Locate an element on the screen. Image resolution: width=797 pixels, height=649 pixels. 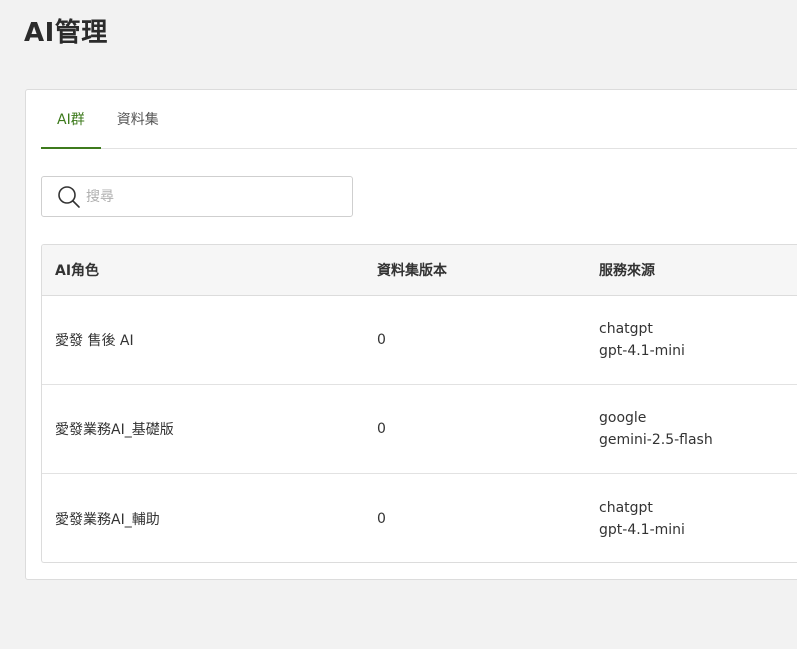
cell-role: 愛發業務AI_輔助 is located at coordinates (107, 519).